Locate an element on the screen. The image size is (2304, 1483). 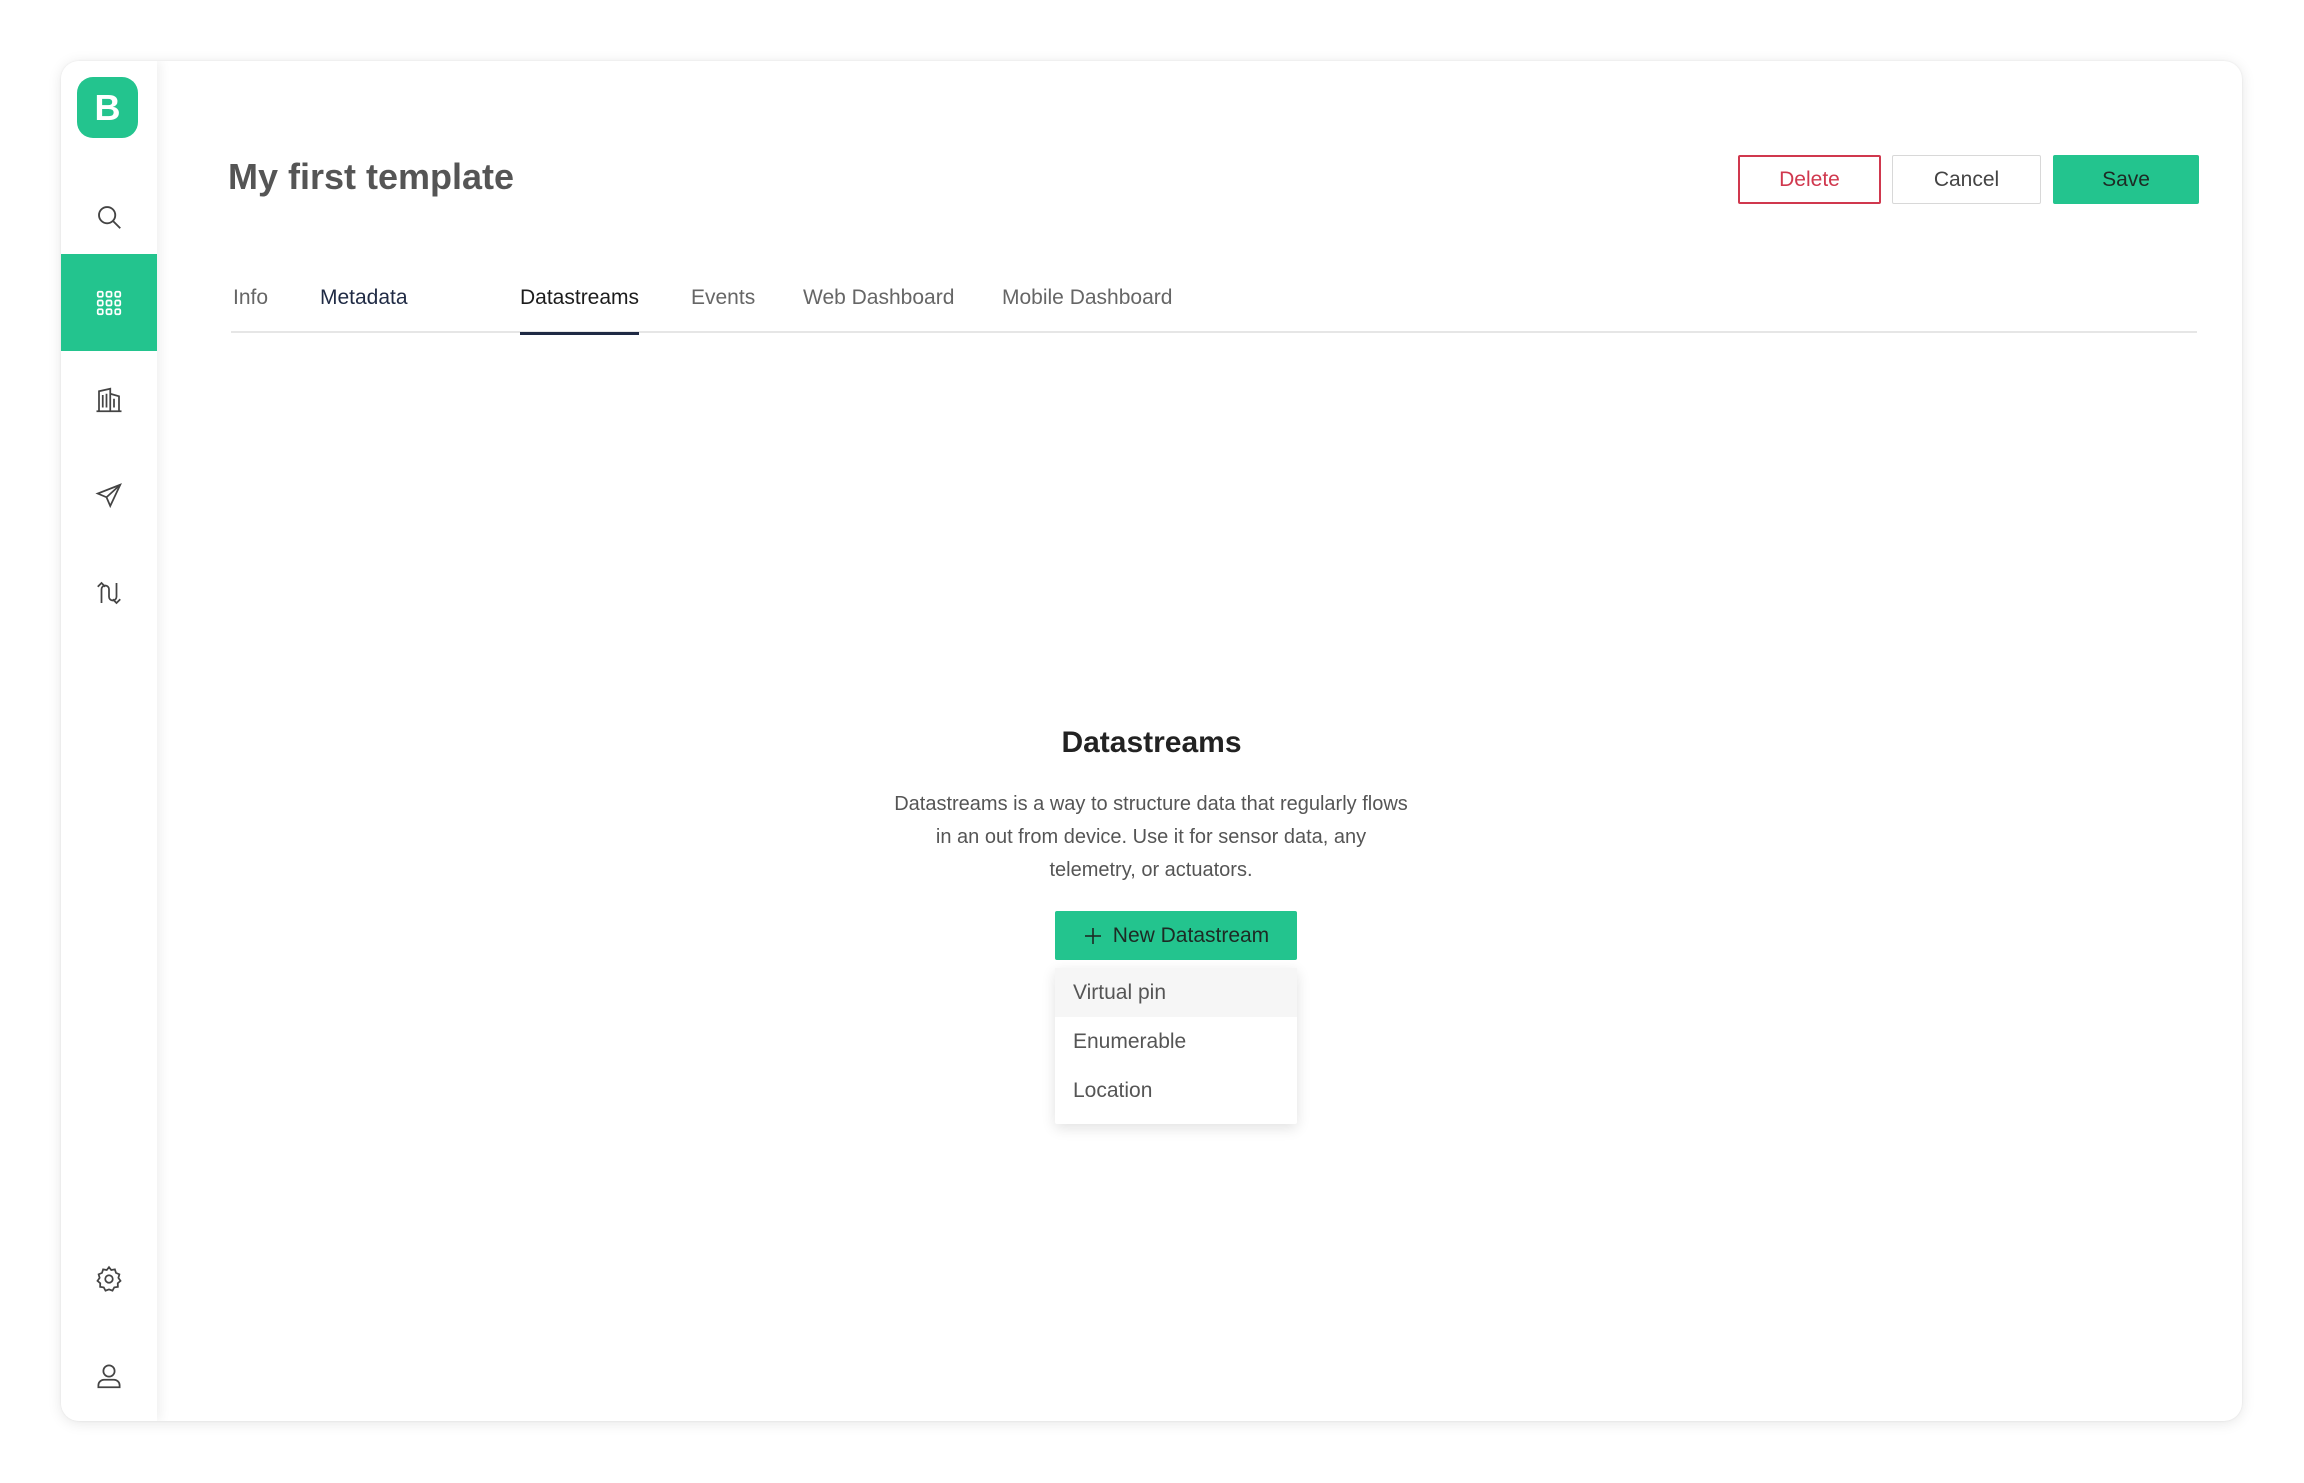
nav-organizations is located at coordinates (109, 399).